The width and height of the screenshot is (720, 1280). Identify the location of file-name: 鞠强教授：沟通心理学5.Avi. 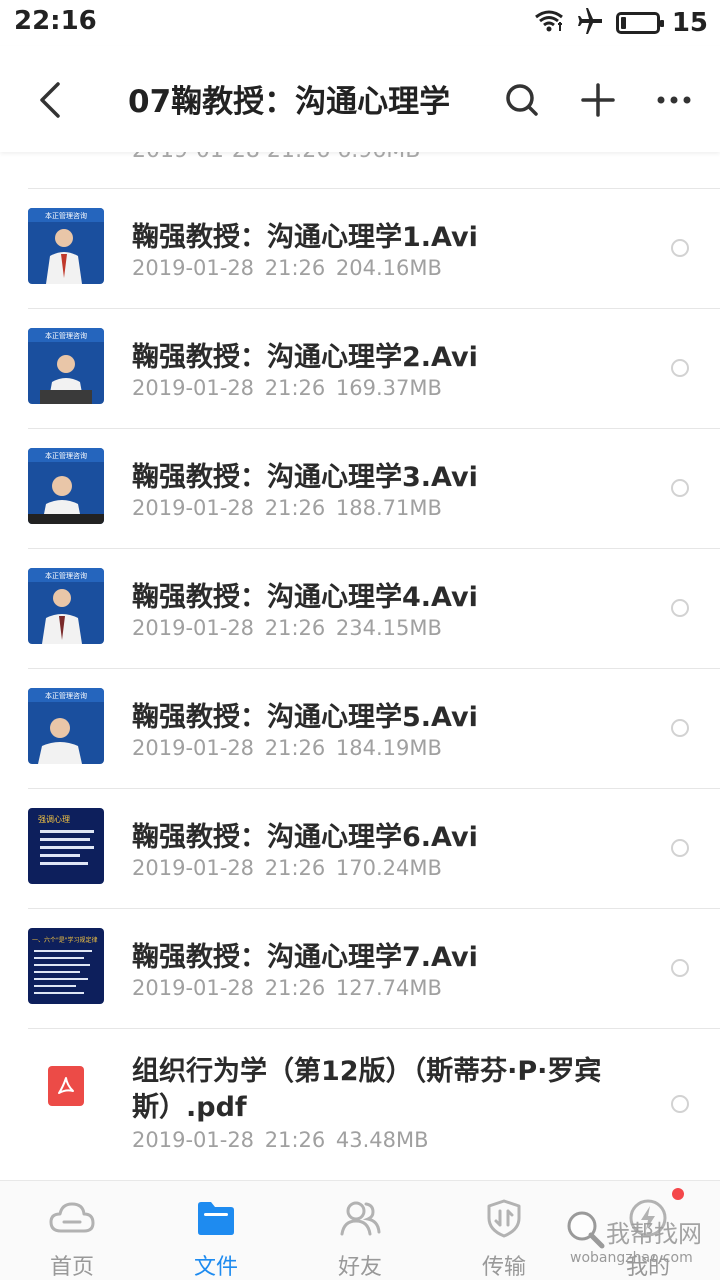
(305, 717).